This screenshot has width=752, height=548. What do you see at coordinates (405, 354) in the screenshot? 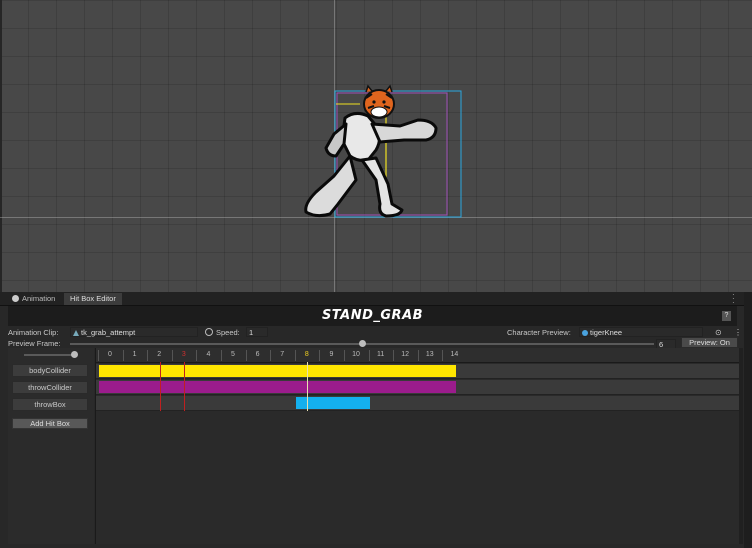
I see `frame-label-12: 12` at bounding box center [405, 354].